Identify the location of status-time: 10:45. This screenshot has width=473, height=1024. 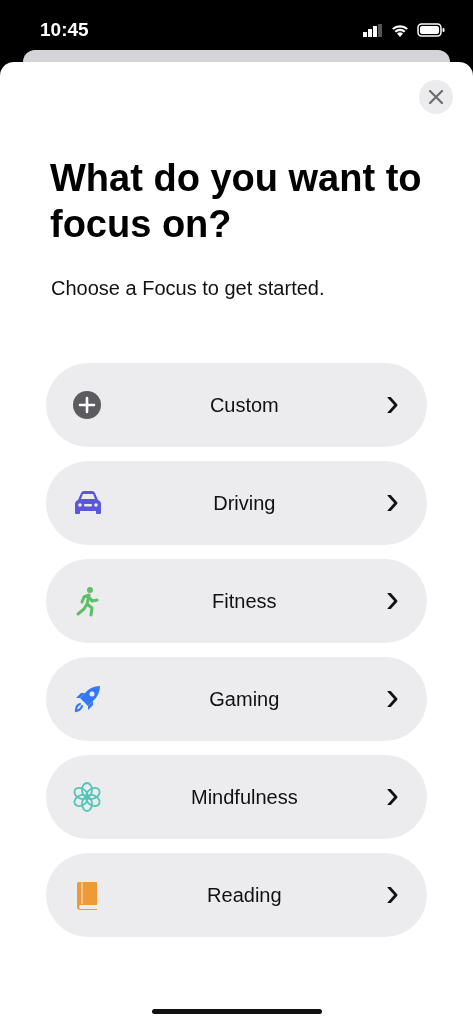
(64, 29).